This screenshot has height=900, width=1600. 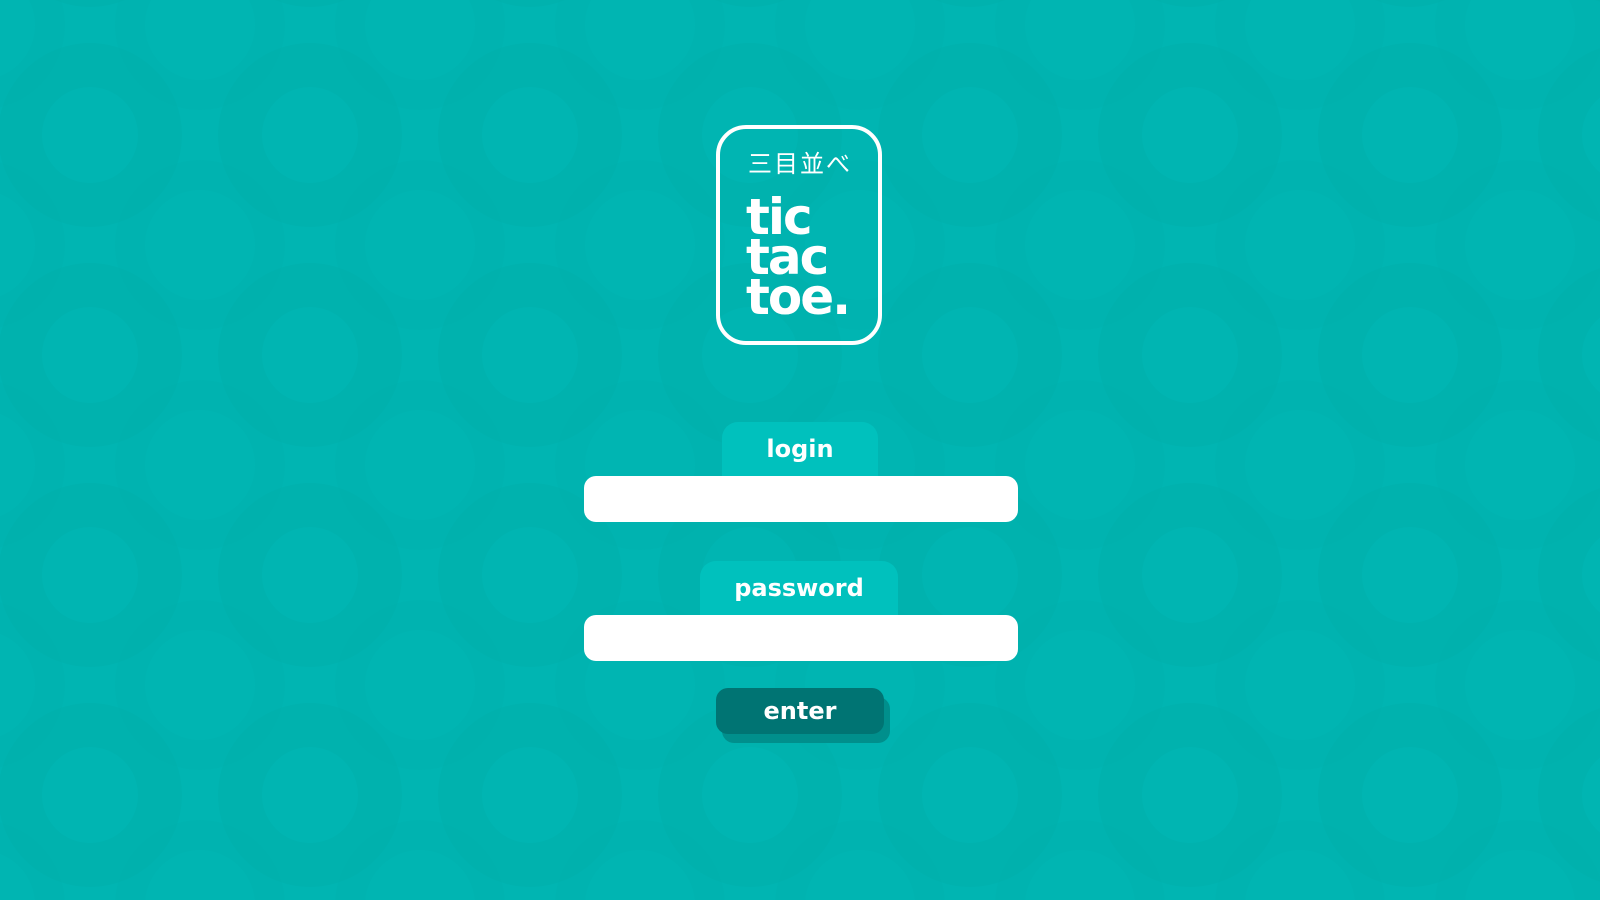 I want to click on login-label: login, so click(x=800, y=449).